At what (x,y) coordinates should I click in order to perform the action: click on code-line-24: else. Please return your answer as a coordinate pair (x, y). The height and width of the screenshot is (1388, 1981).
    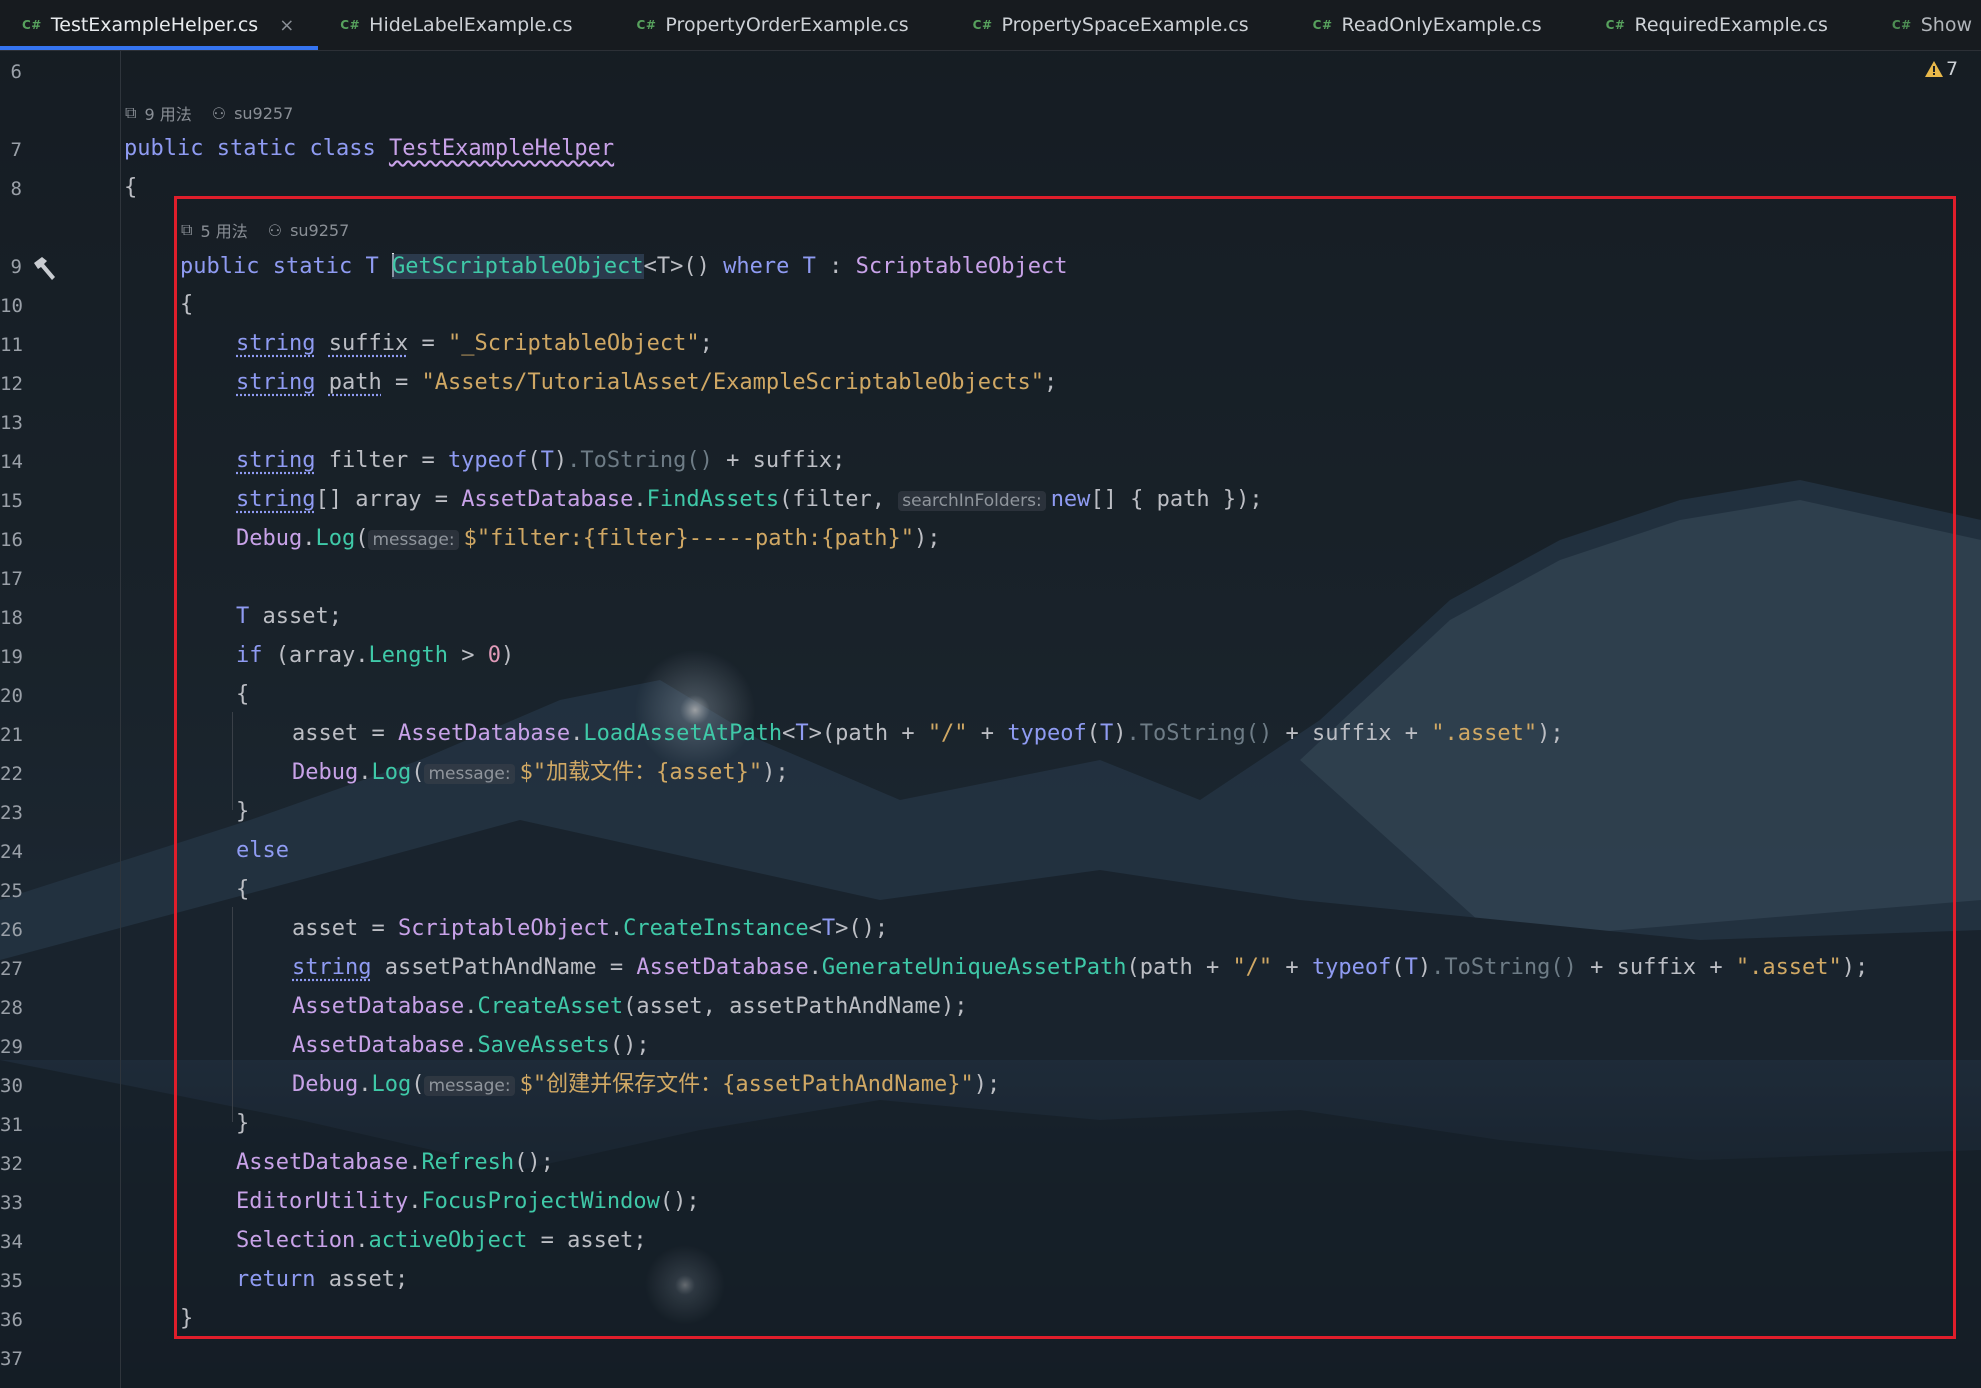
    Looking at the image, I should click on (262, 851).